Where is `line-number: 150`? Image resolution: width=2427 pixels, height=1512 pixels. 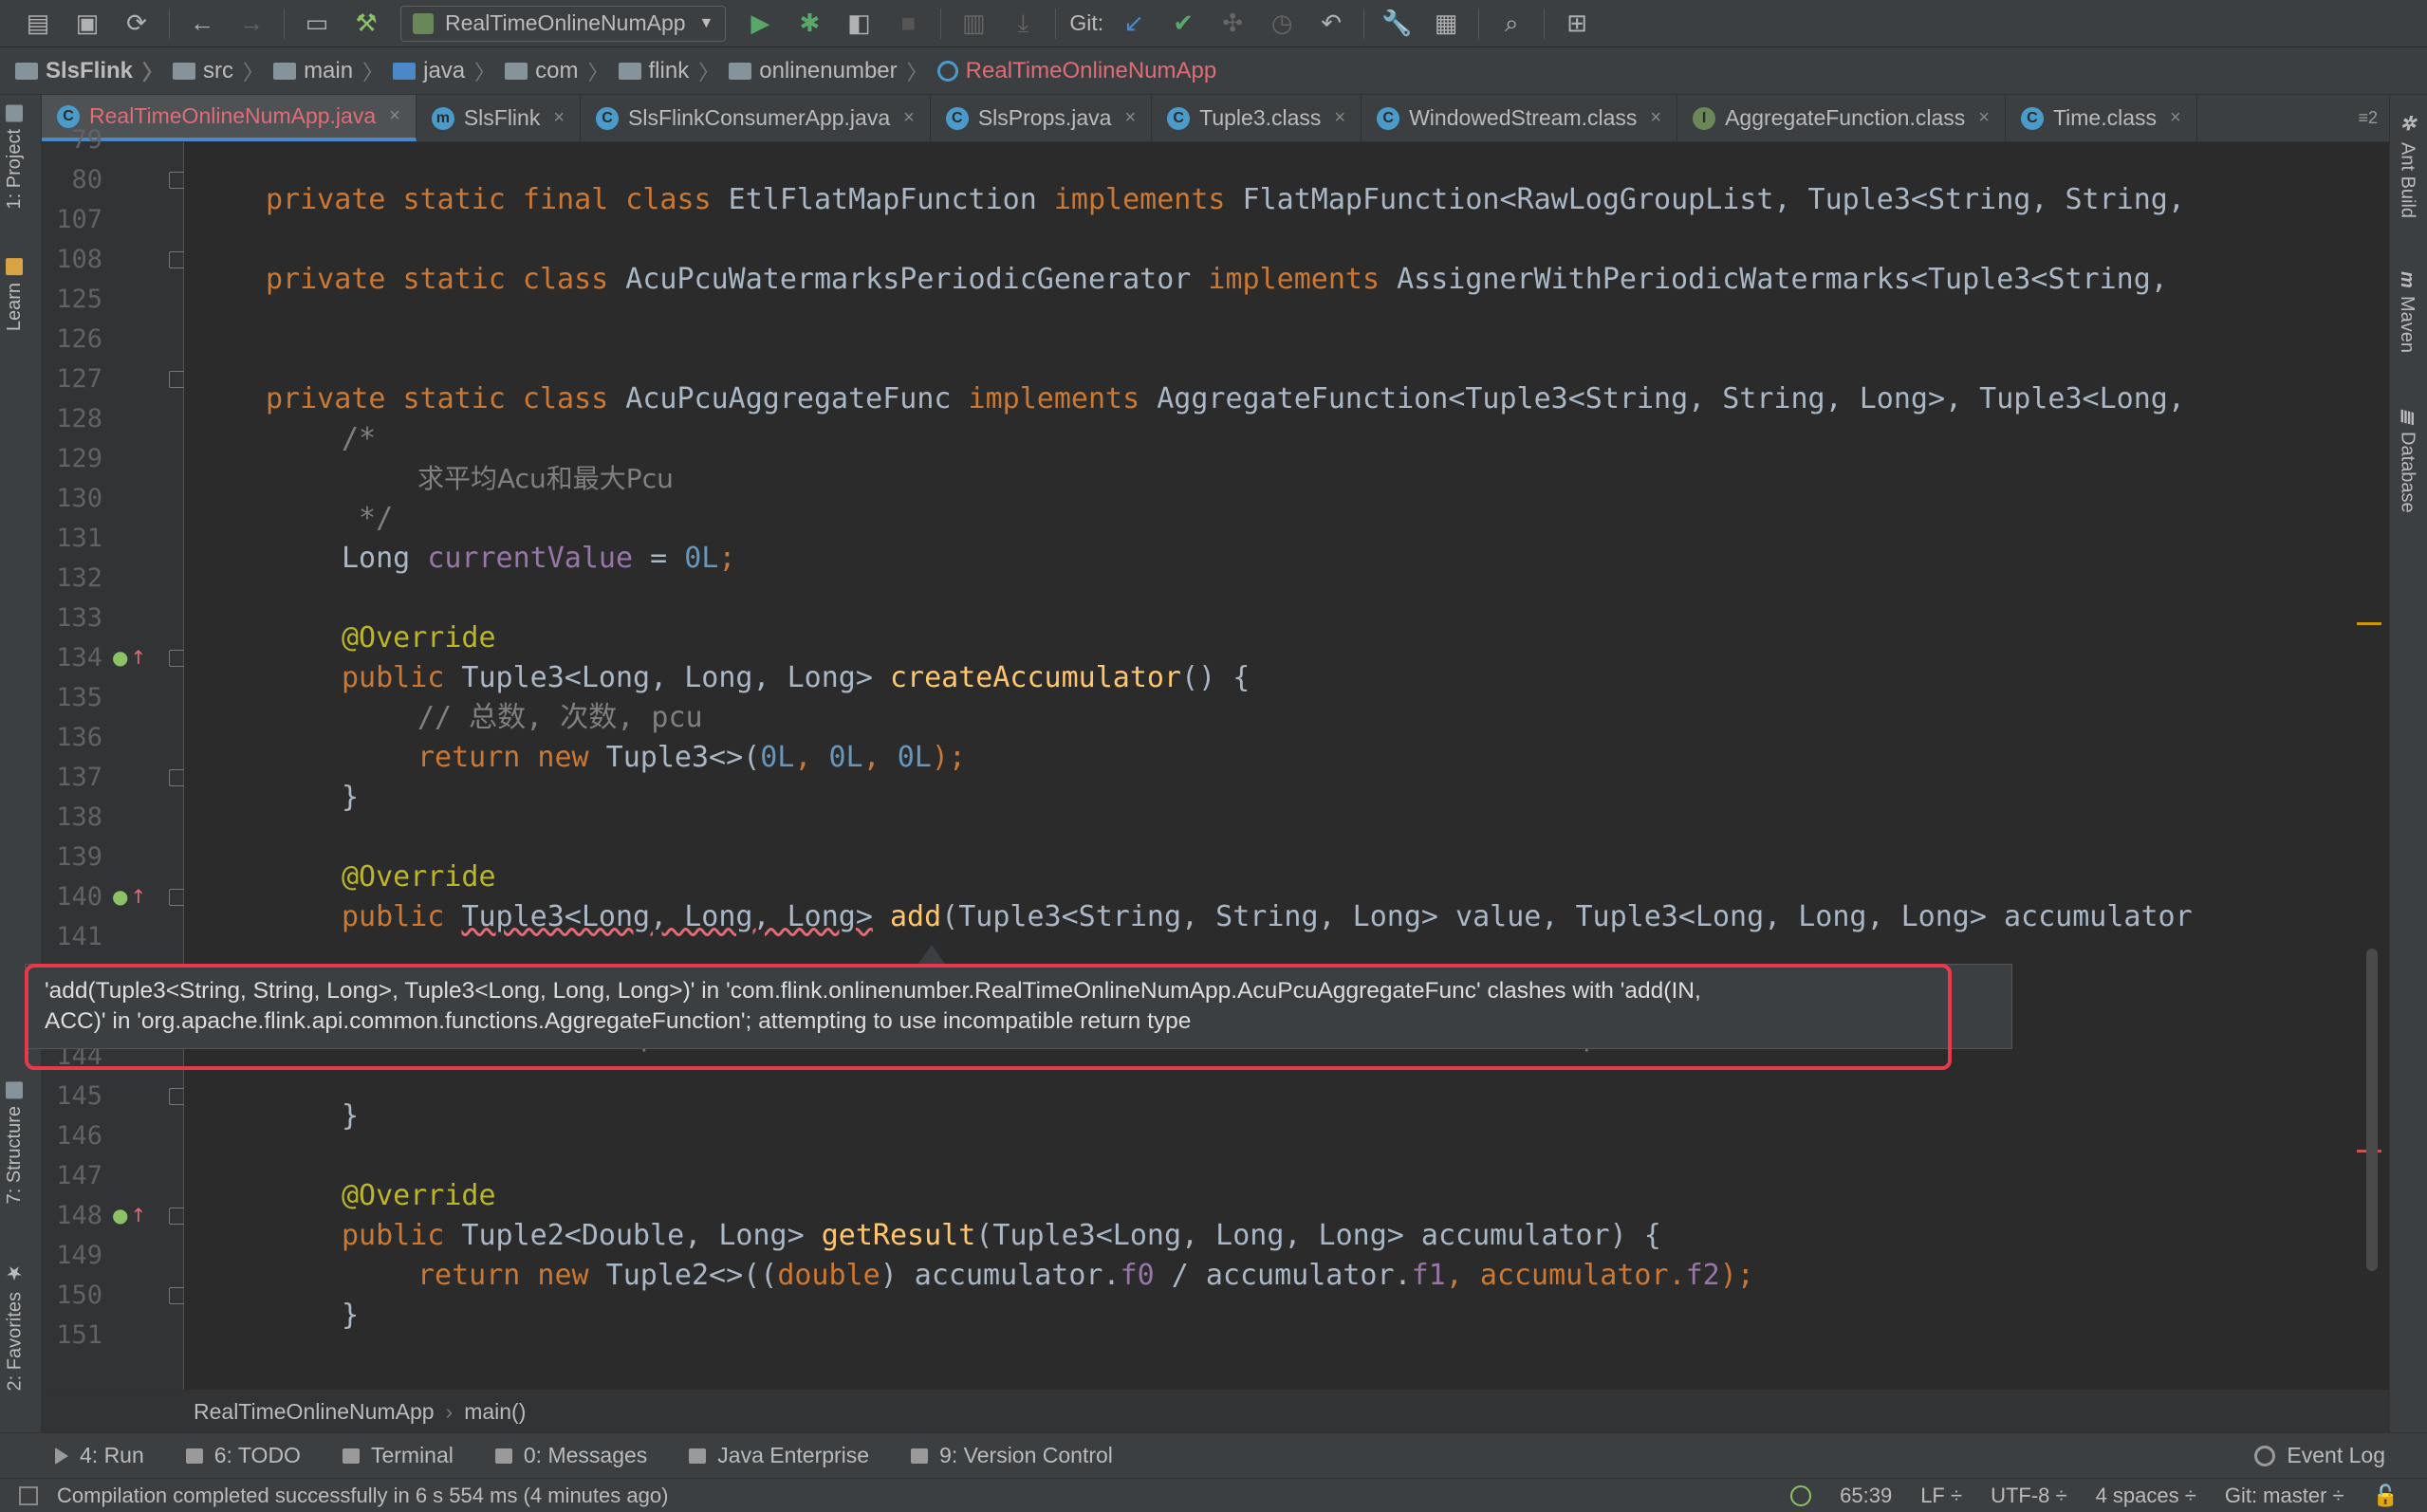
line-number: 150 is located at coordinates (79, 1295).